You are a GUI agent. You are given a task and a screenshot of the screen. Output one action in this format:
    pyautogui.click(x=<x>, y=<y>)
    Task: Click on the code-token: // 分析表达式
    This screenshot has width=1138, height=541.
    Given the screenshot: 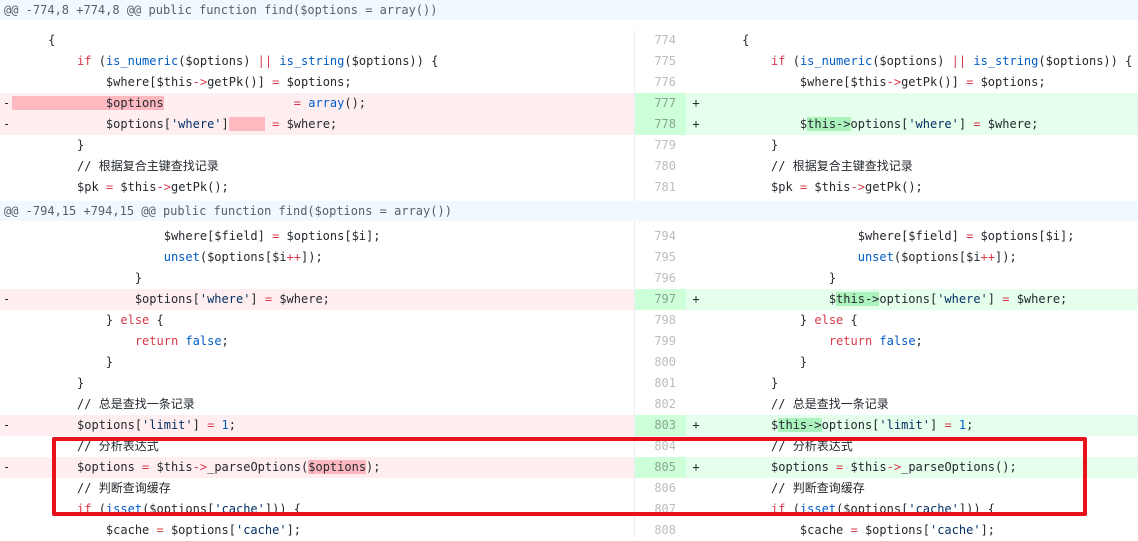 What is the action you would take?
    pyautogui.click(x=85, y=446)
    